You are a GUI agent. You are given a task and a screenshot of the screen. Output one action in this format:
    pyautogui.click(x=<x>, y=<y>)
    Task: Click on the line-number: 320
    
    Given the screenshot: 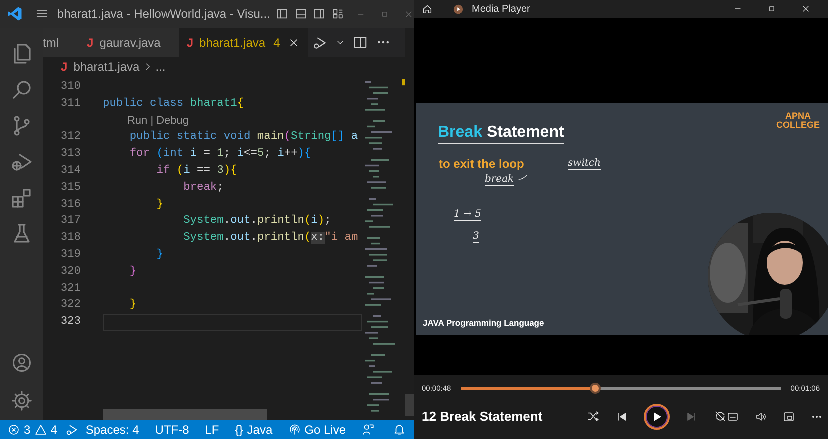 What is the action you would take?
    pyautogui.click(x=70, y=272)
    